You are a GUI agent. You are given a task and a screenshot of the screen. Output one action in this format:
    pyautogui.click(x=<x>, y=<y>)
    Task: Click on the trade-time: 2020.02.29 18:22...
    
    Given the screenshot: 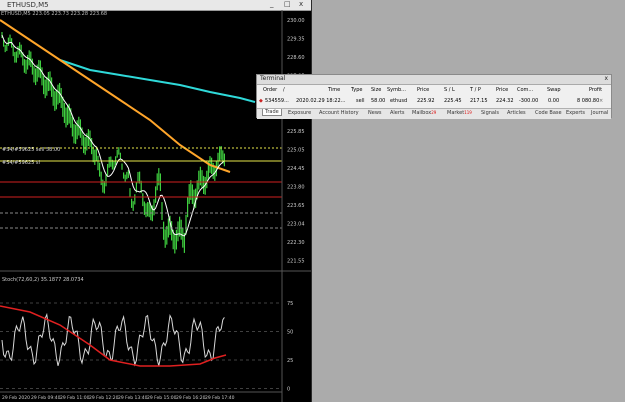 What is the action you would take?
    pyautogui.click(x=321, y=101)
    